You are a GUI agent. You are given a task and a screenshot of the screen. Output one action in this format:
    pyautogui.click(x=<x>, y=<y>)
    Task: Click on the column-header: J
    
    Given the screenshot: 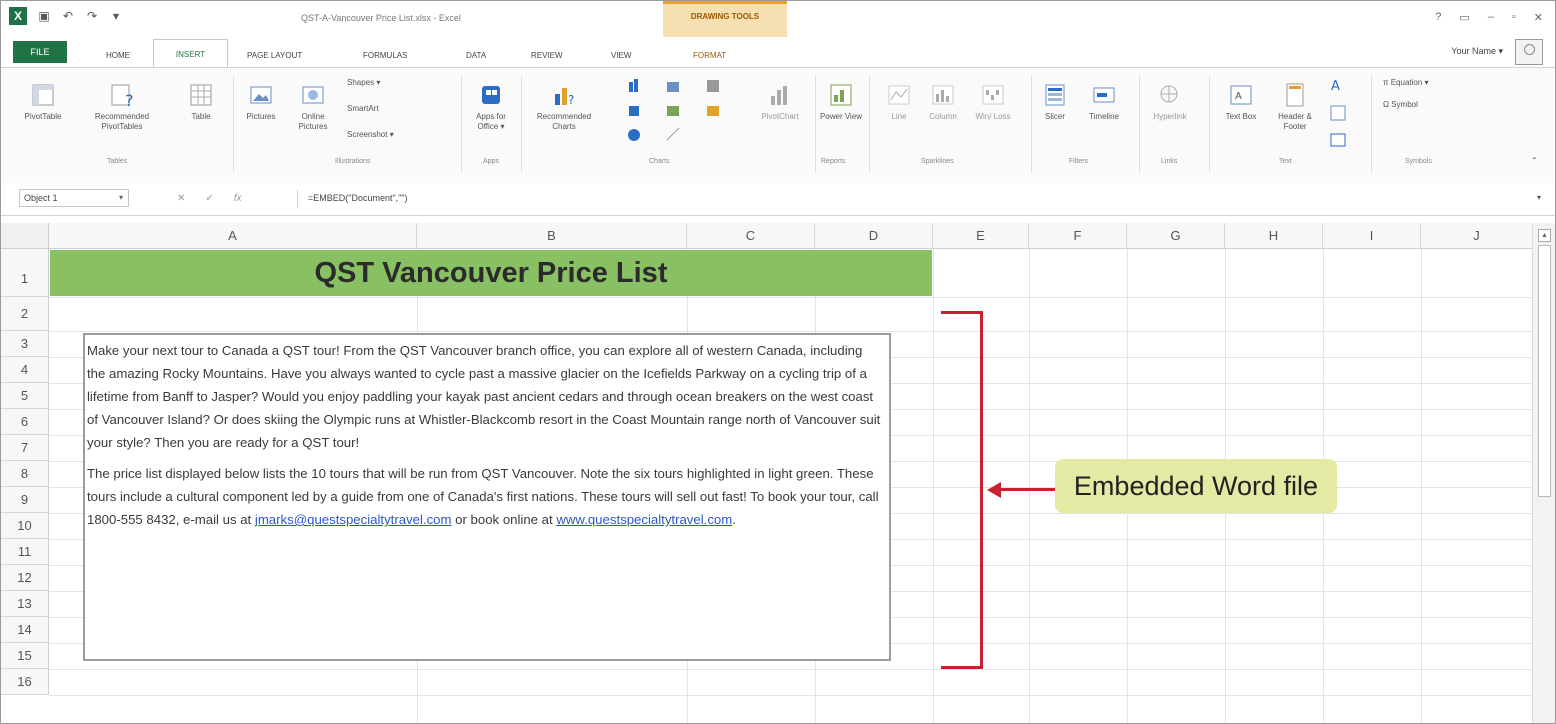 What is the action you would take?
    pyautogui.click(x=1477, y=236)
    